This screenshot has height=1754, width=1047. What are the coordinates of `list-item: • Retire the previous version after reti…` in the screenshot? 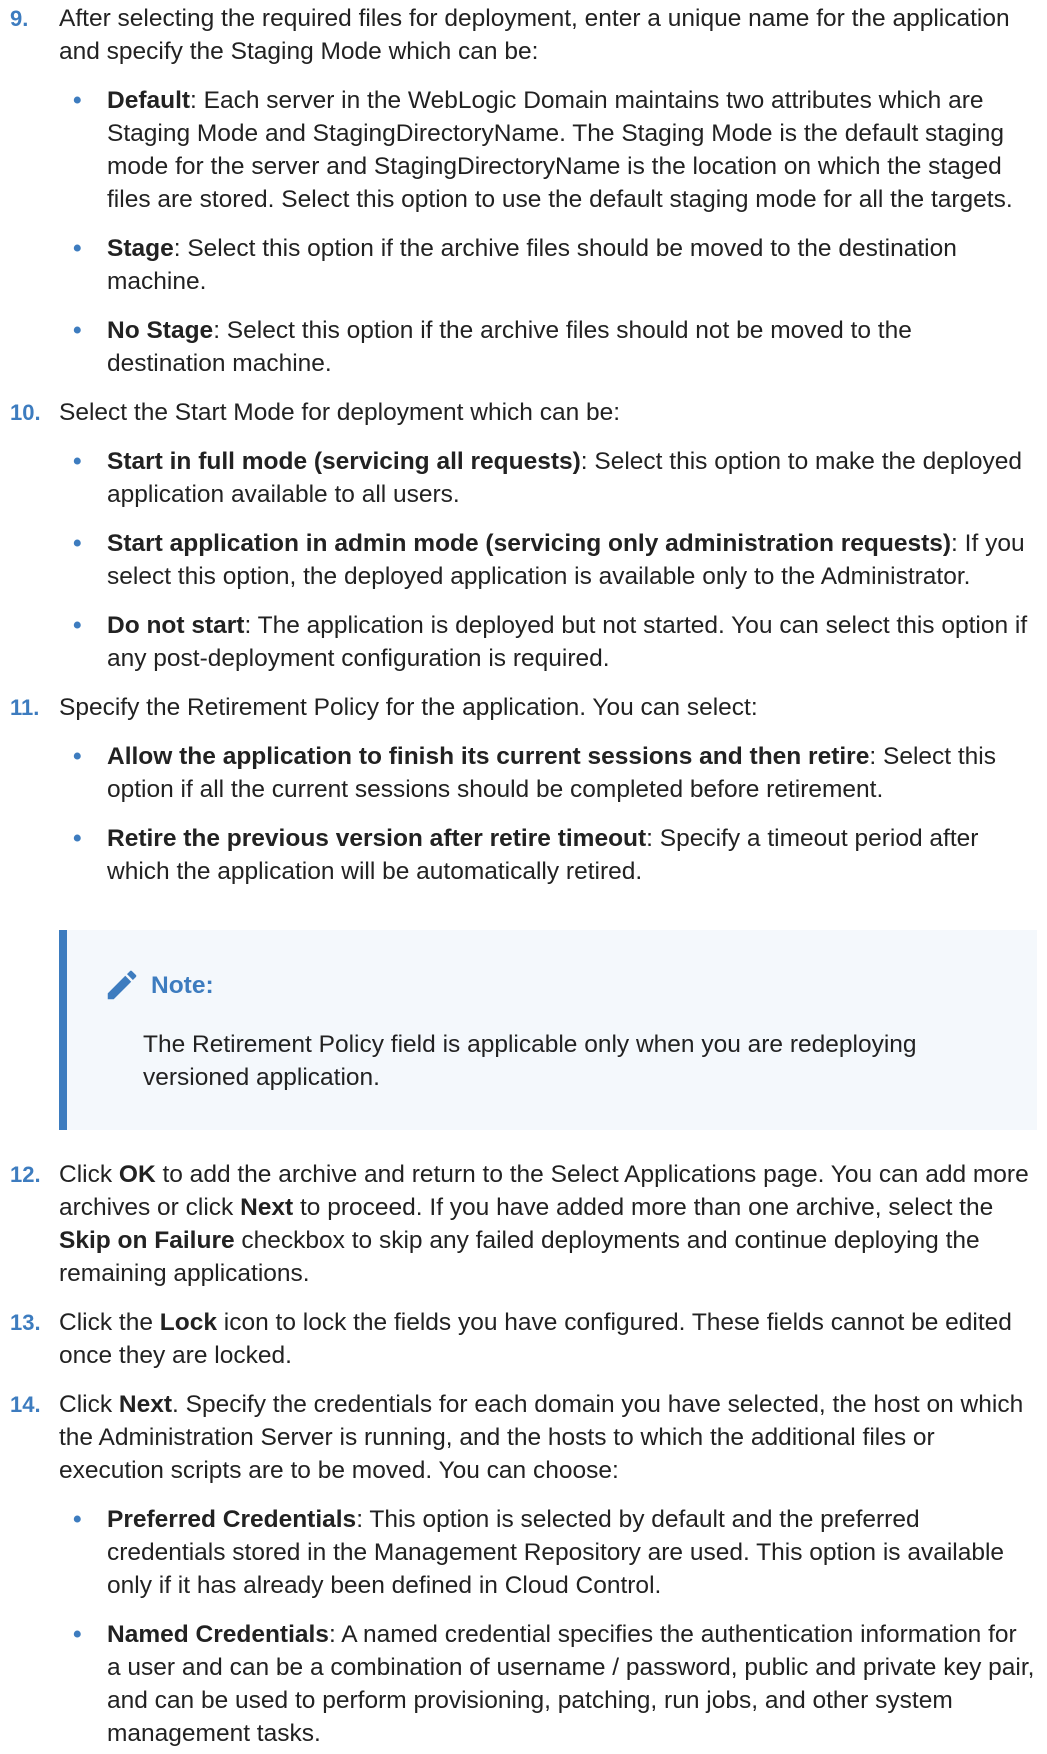 It's located at (548, 855).